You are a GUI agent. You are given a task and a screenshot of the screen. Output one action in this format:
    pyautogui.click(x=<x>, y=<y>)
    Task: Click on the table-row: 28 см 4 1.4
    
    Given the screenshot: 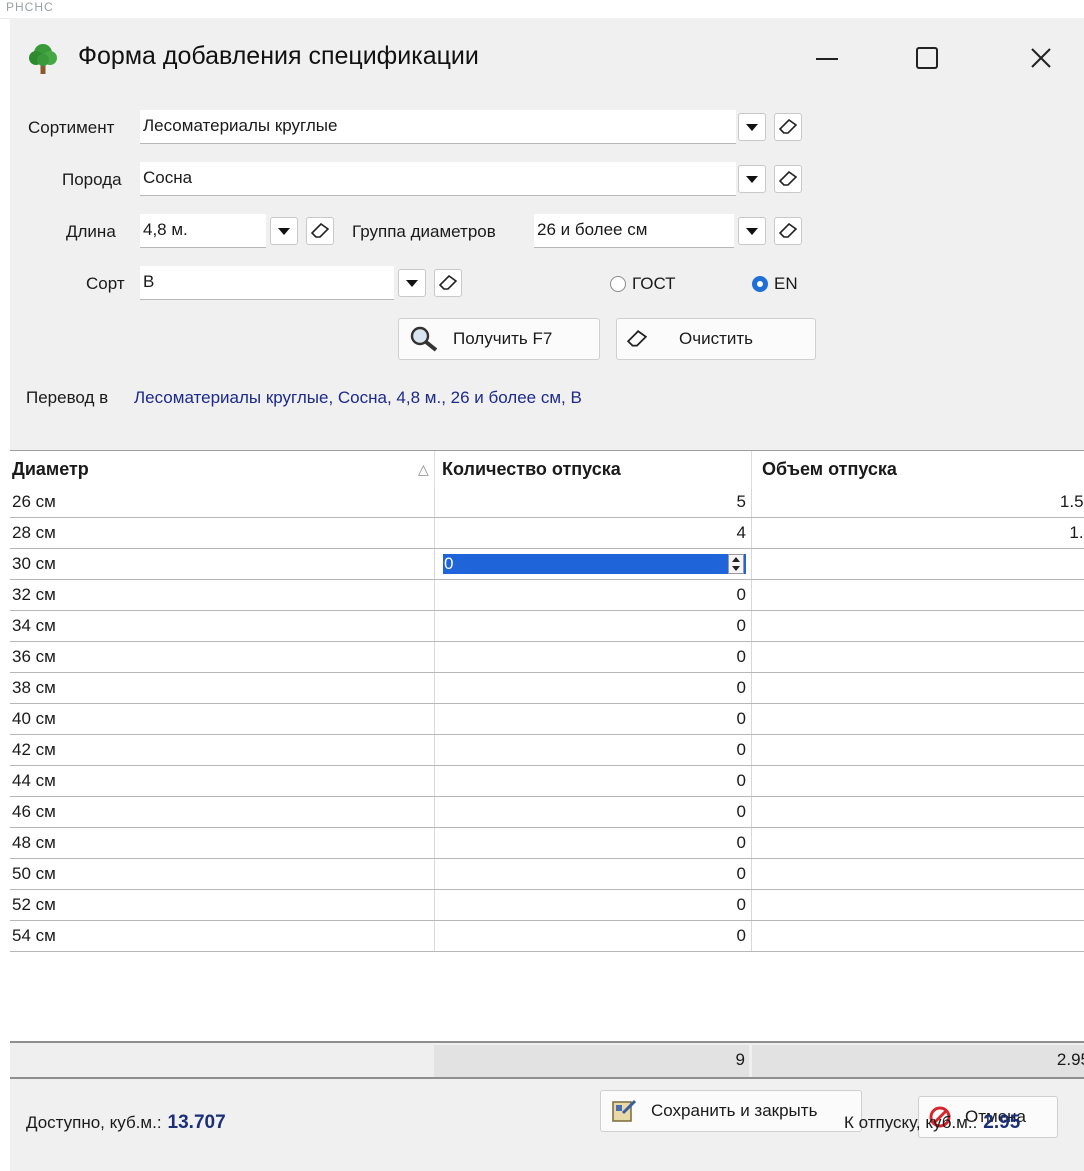 What is the action you would take?
    pyautogui.click(x=547, y=533)
    